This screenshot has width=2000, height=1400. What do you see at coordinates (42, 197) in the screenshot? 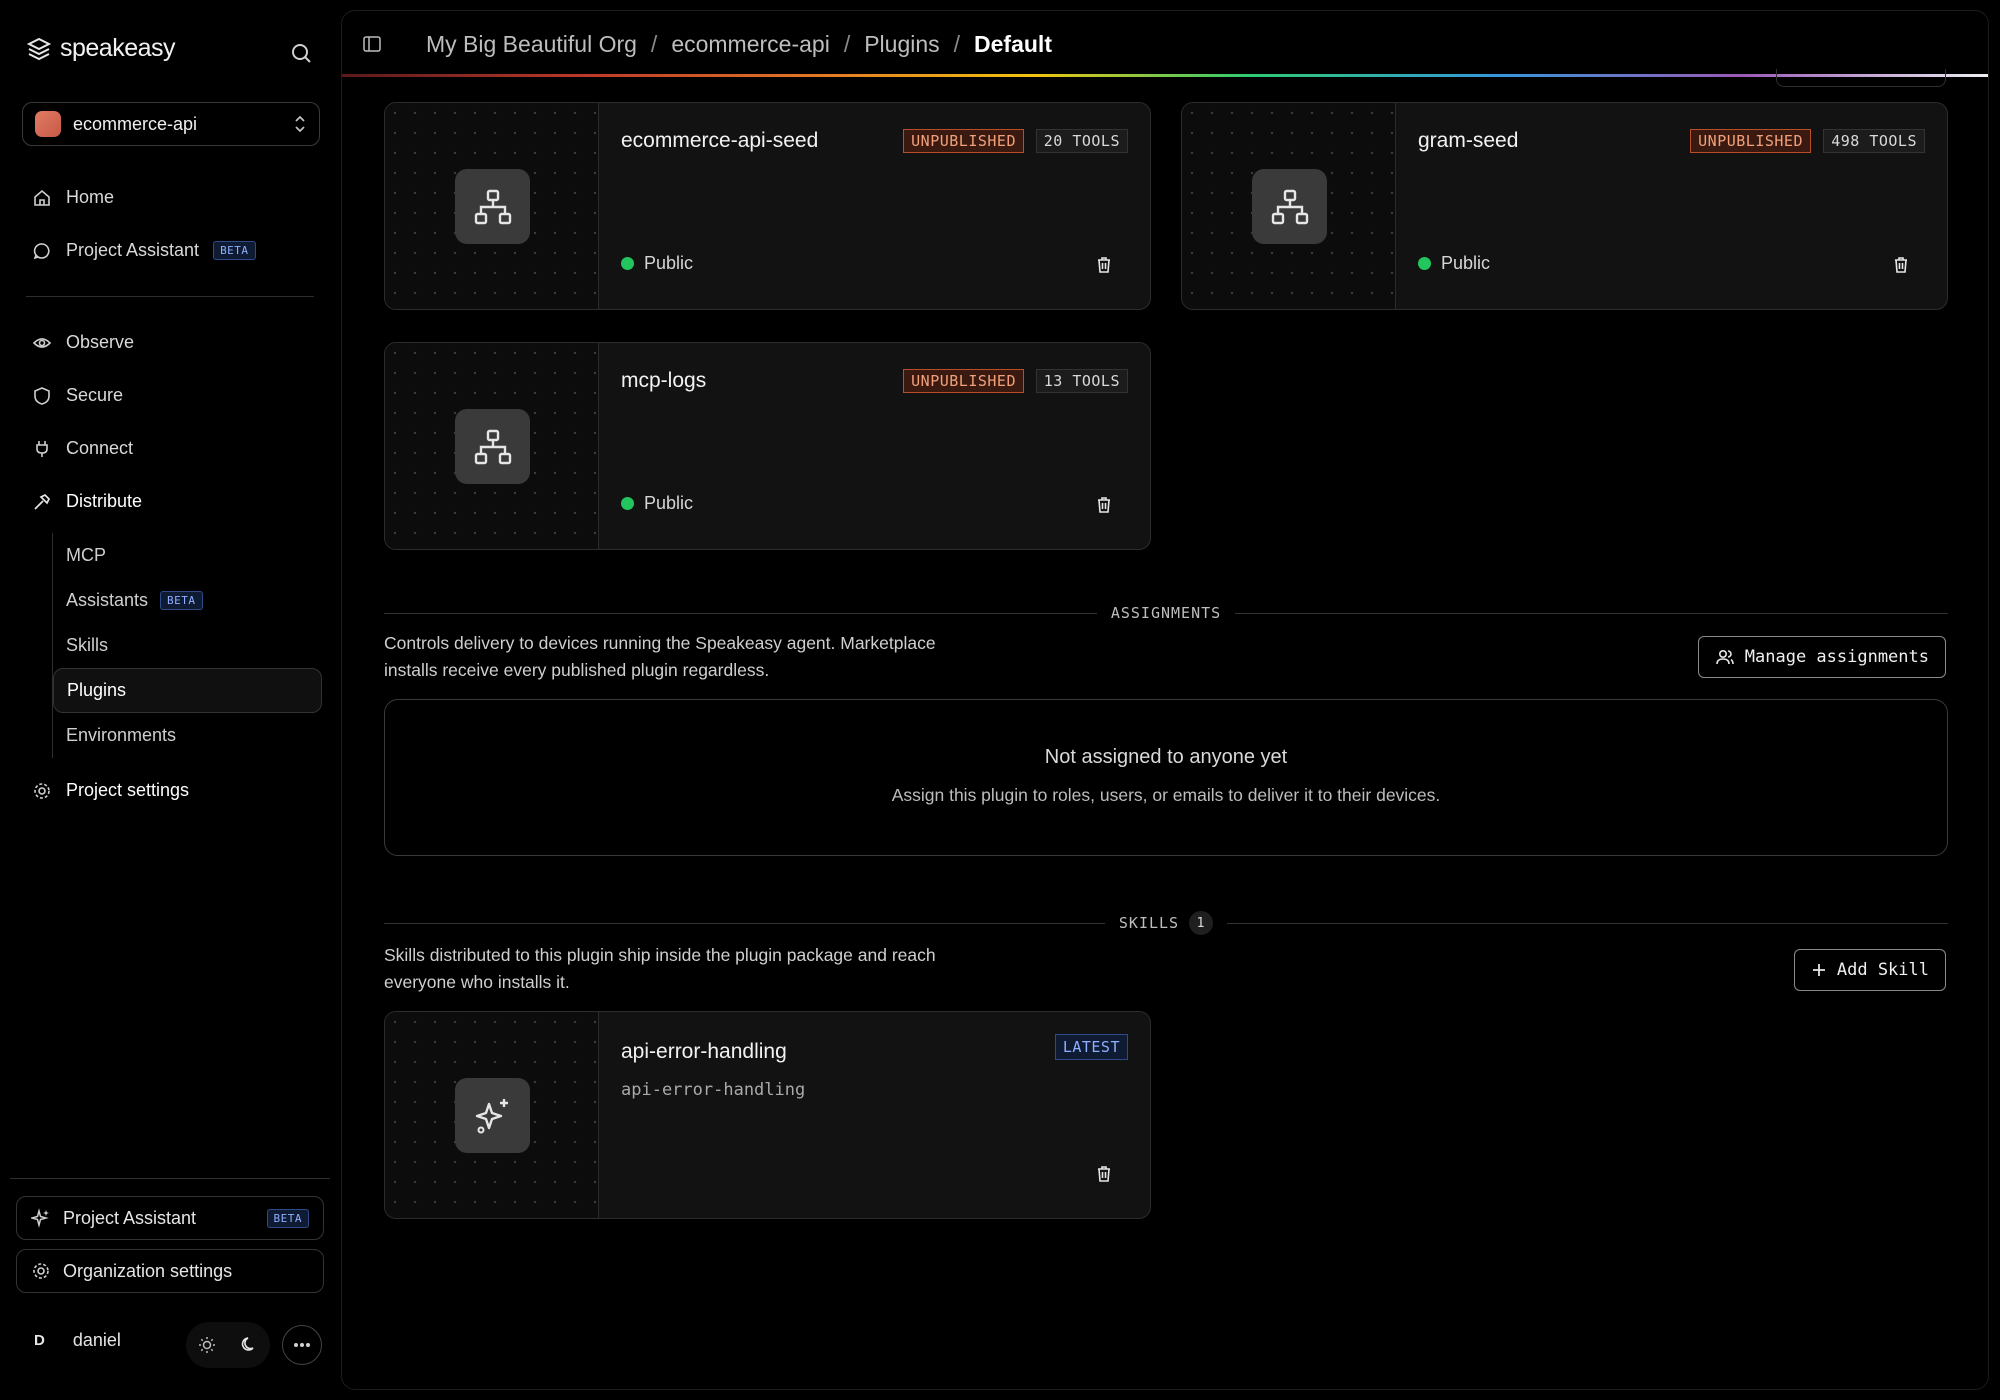
I see `home-icon` at bounding box center [42, 197].